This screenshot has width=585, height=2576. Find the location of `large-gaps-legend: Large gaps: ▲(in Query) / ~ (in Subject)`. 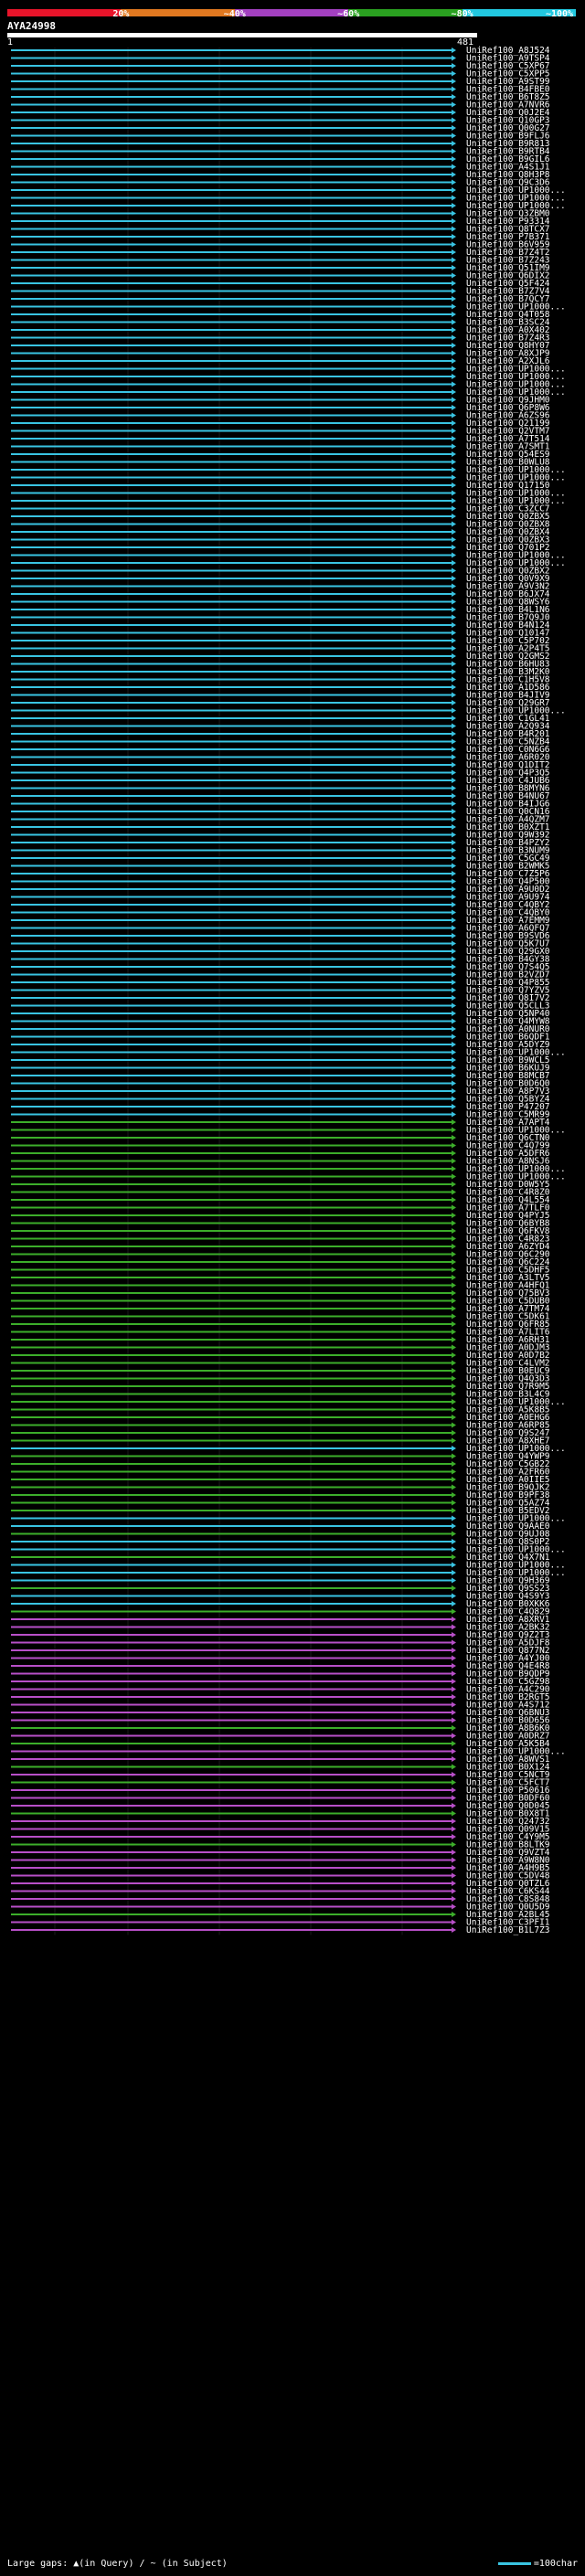

large-gaps-legend: Large gaps: ▲(in Query) / ~ (in Subject) is located at coordinates (118, 2564).